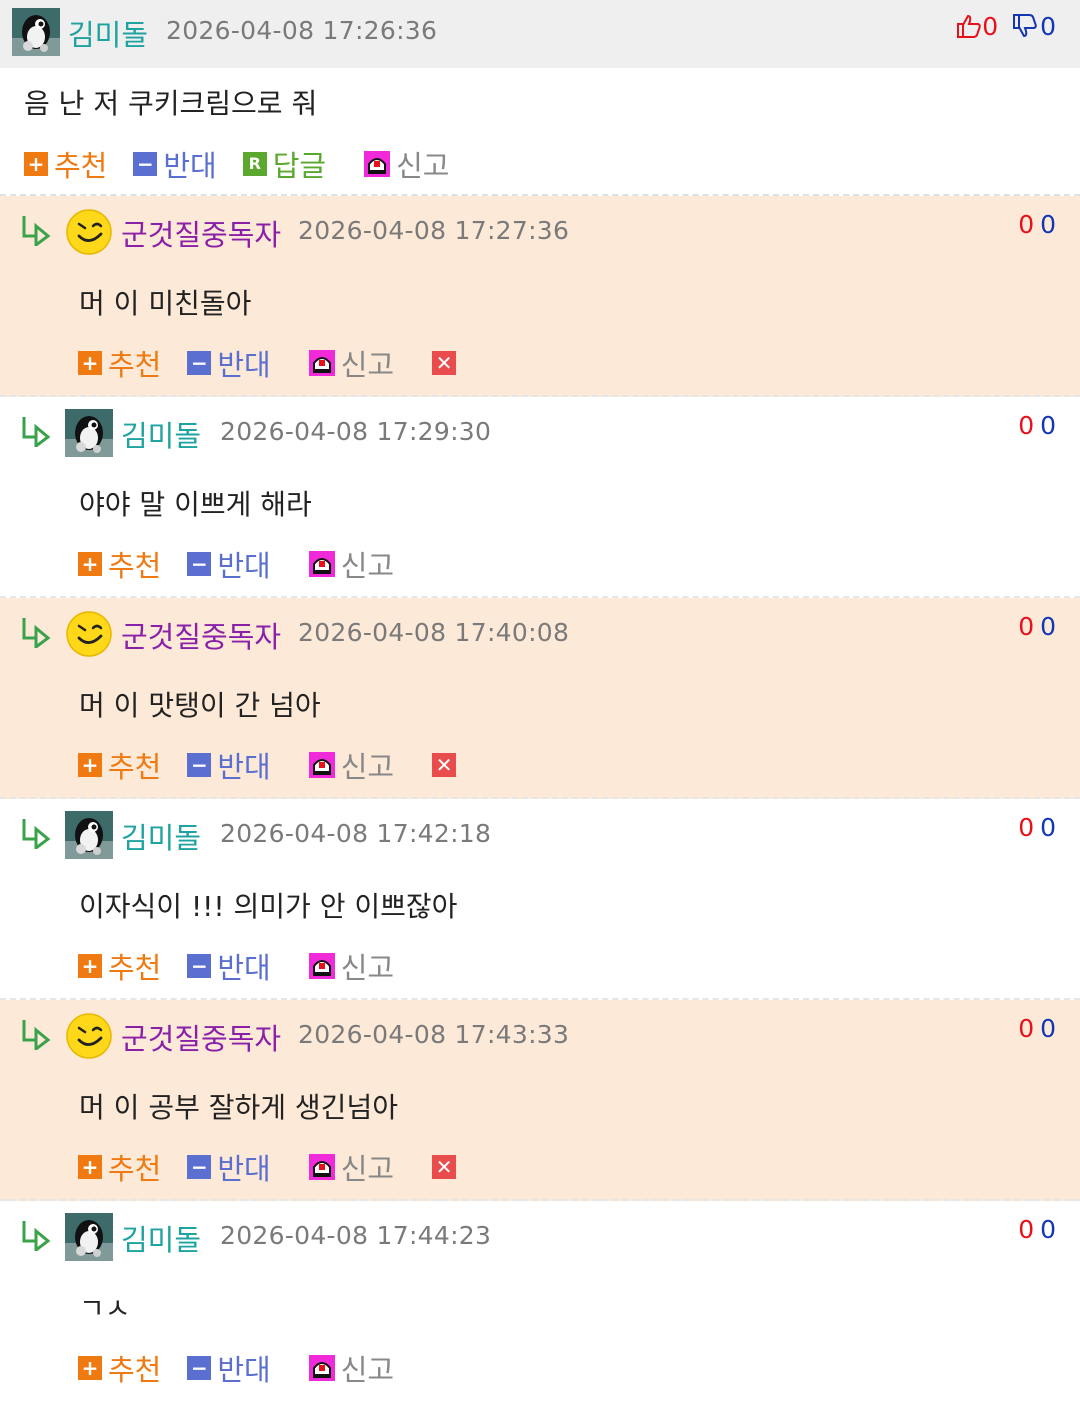 This screenshot has height=1402, width=1080. I want to click on timestamp: 2026-04-08 17:29:30, so click(356, 431).